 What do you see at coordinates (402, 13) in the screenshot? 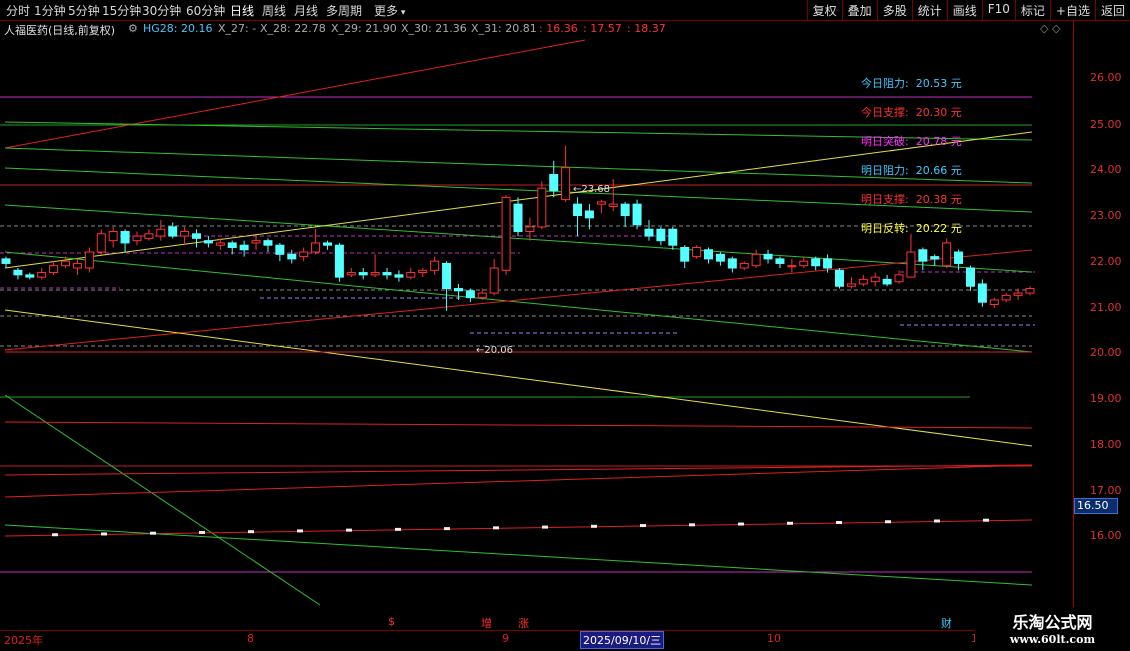
I see `chevron-down-icon: ▾` at bounding box center [402, 13].